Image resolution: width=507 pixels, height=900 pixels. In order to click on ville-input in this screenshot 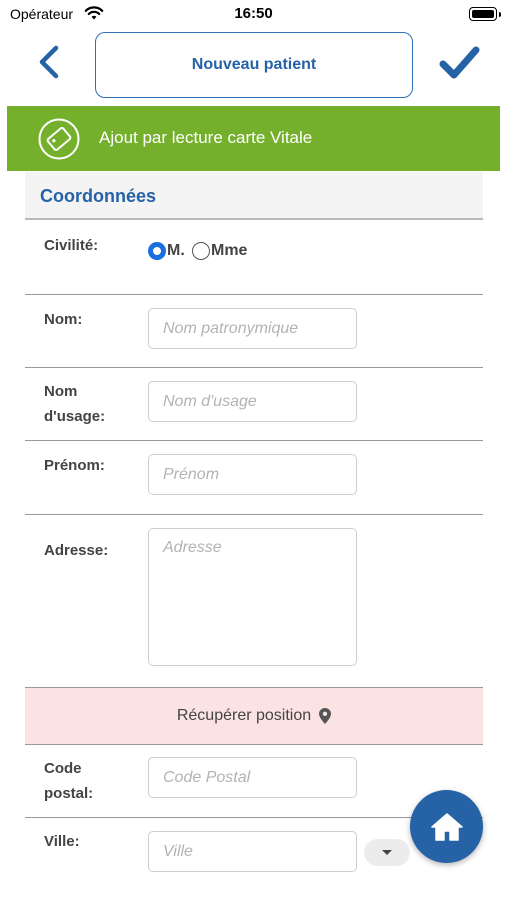, I will do `click(252, 851)`.